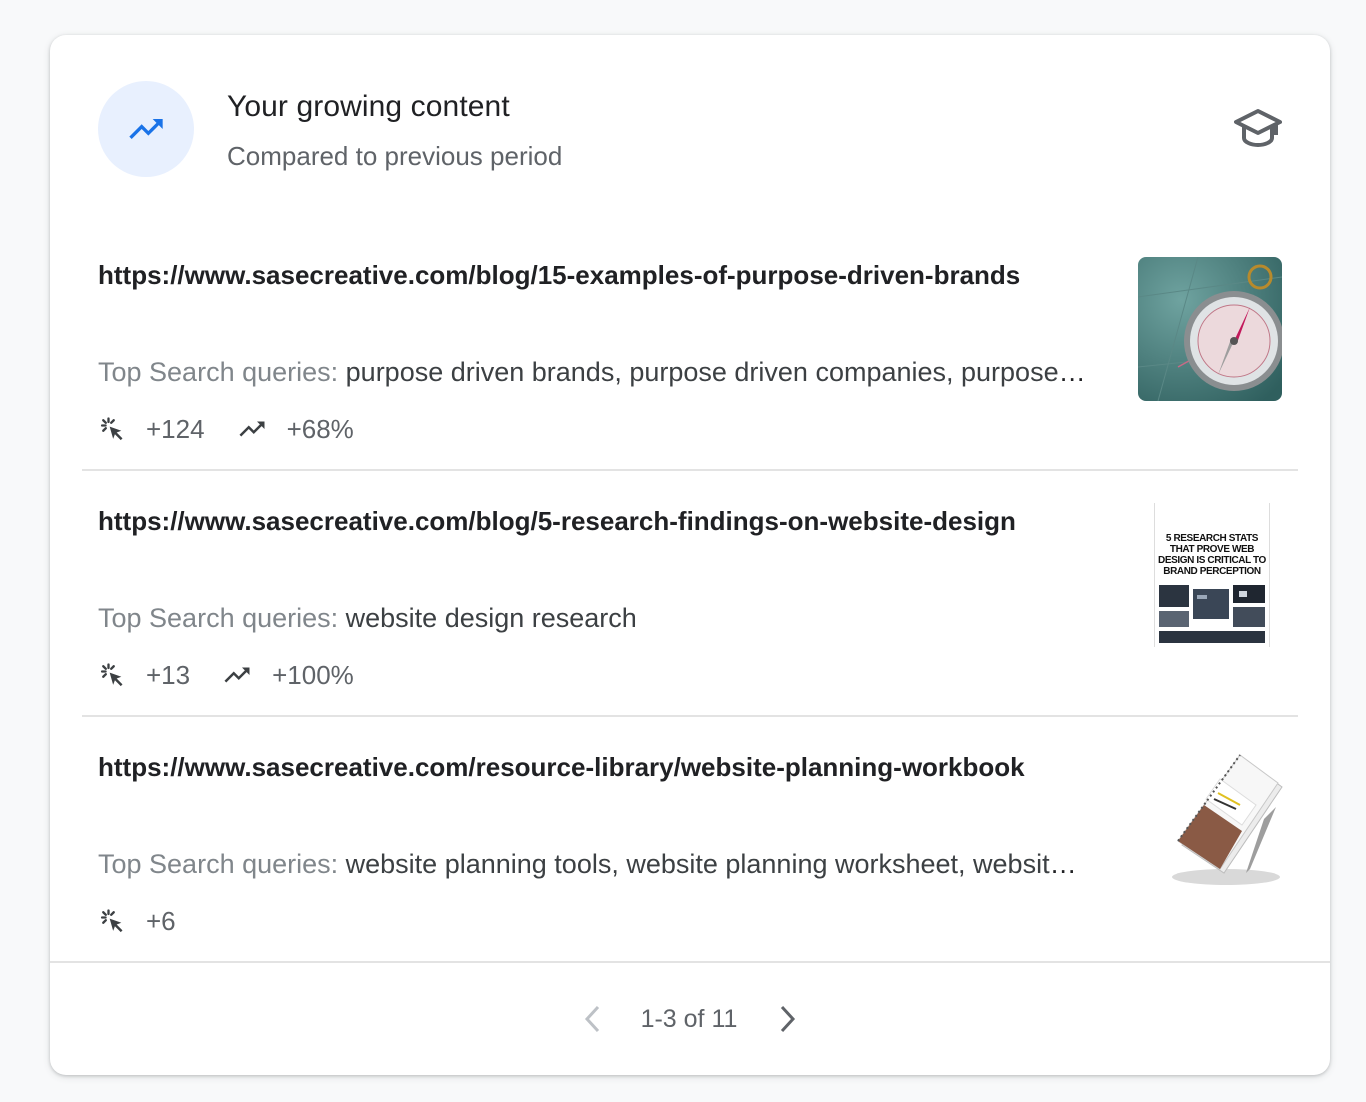 The image size is (1366, 1102). What do you see at coordinates (690, 962) in the screenshot?
I see `footer-divider` at bounding box center [690, 962].